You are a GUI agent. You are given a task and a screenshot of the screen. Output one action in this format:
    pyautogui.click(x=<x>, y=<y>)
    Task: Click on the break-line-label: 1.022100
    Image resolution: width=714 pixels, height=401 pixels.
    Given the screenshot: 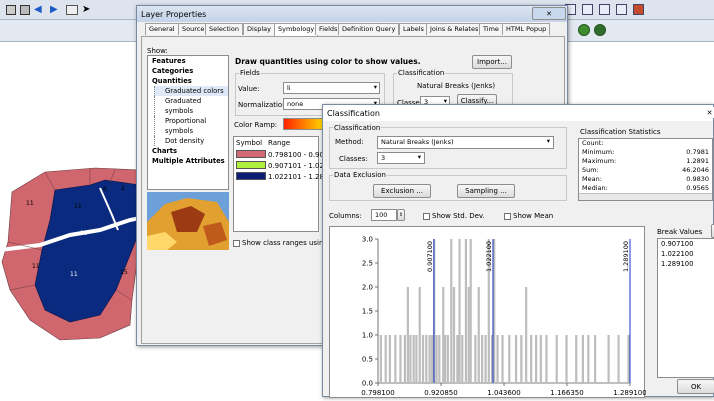 What is the action you would take?
    pyautogui.click(x=489, y=256)
    